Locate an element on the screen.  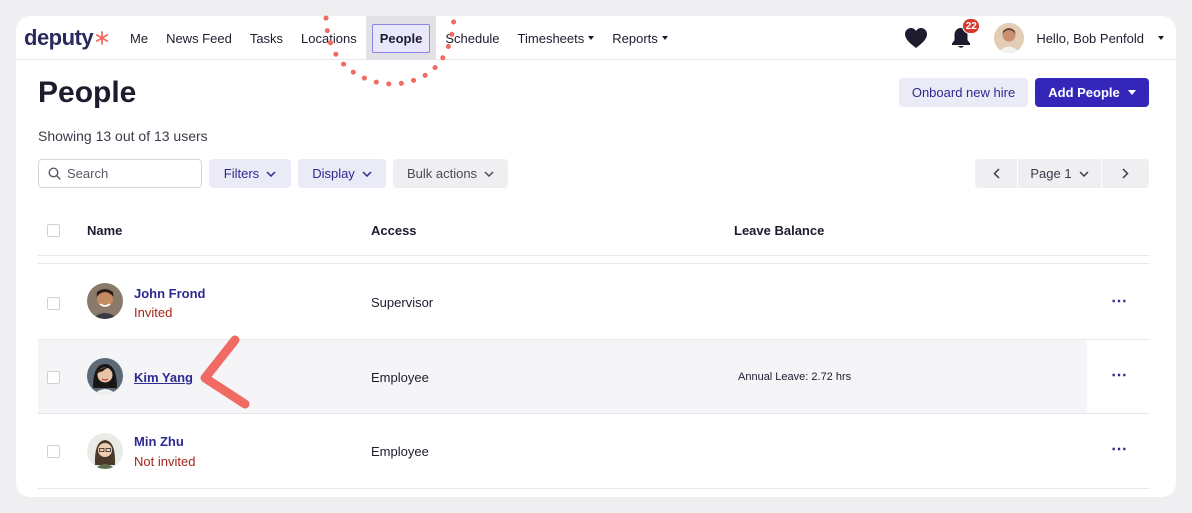
notifications-button: 22 is located at coordinates (965, 34).